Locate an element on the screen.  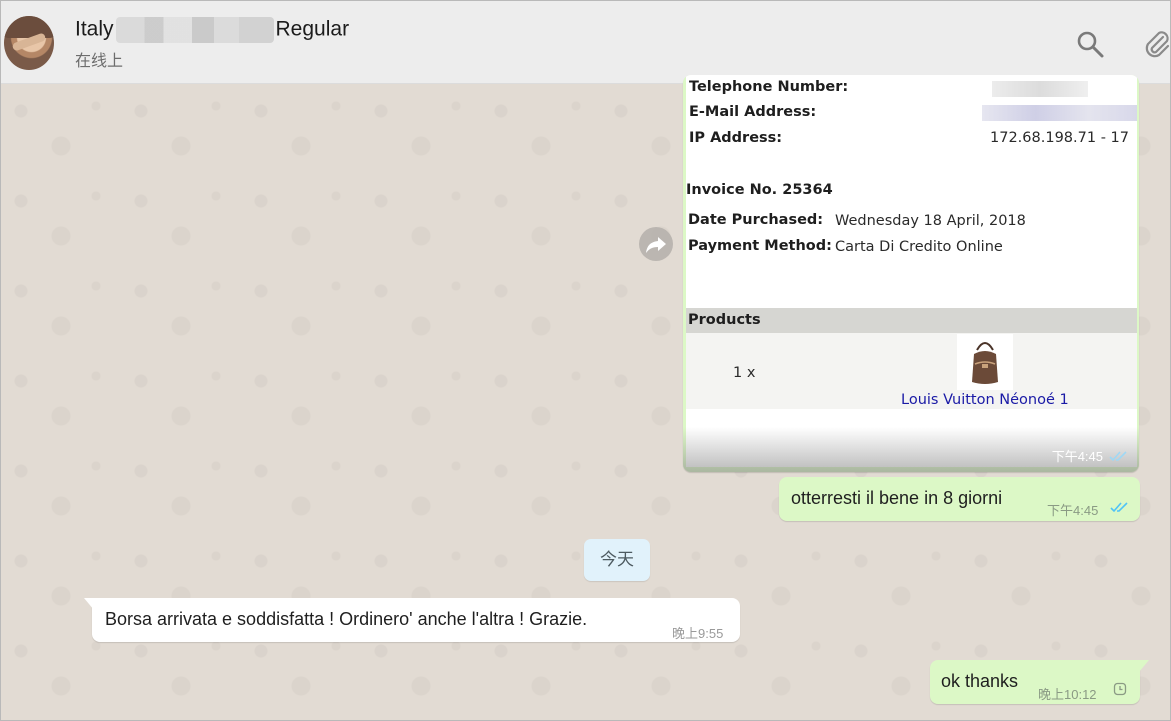
contact-status: 在线上 is located at coordinates (99, 61).